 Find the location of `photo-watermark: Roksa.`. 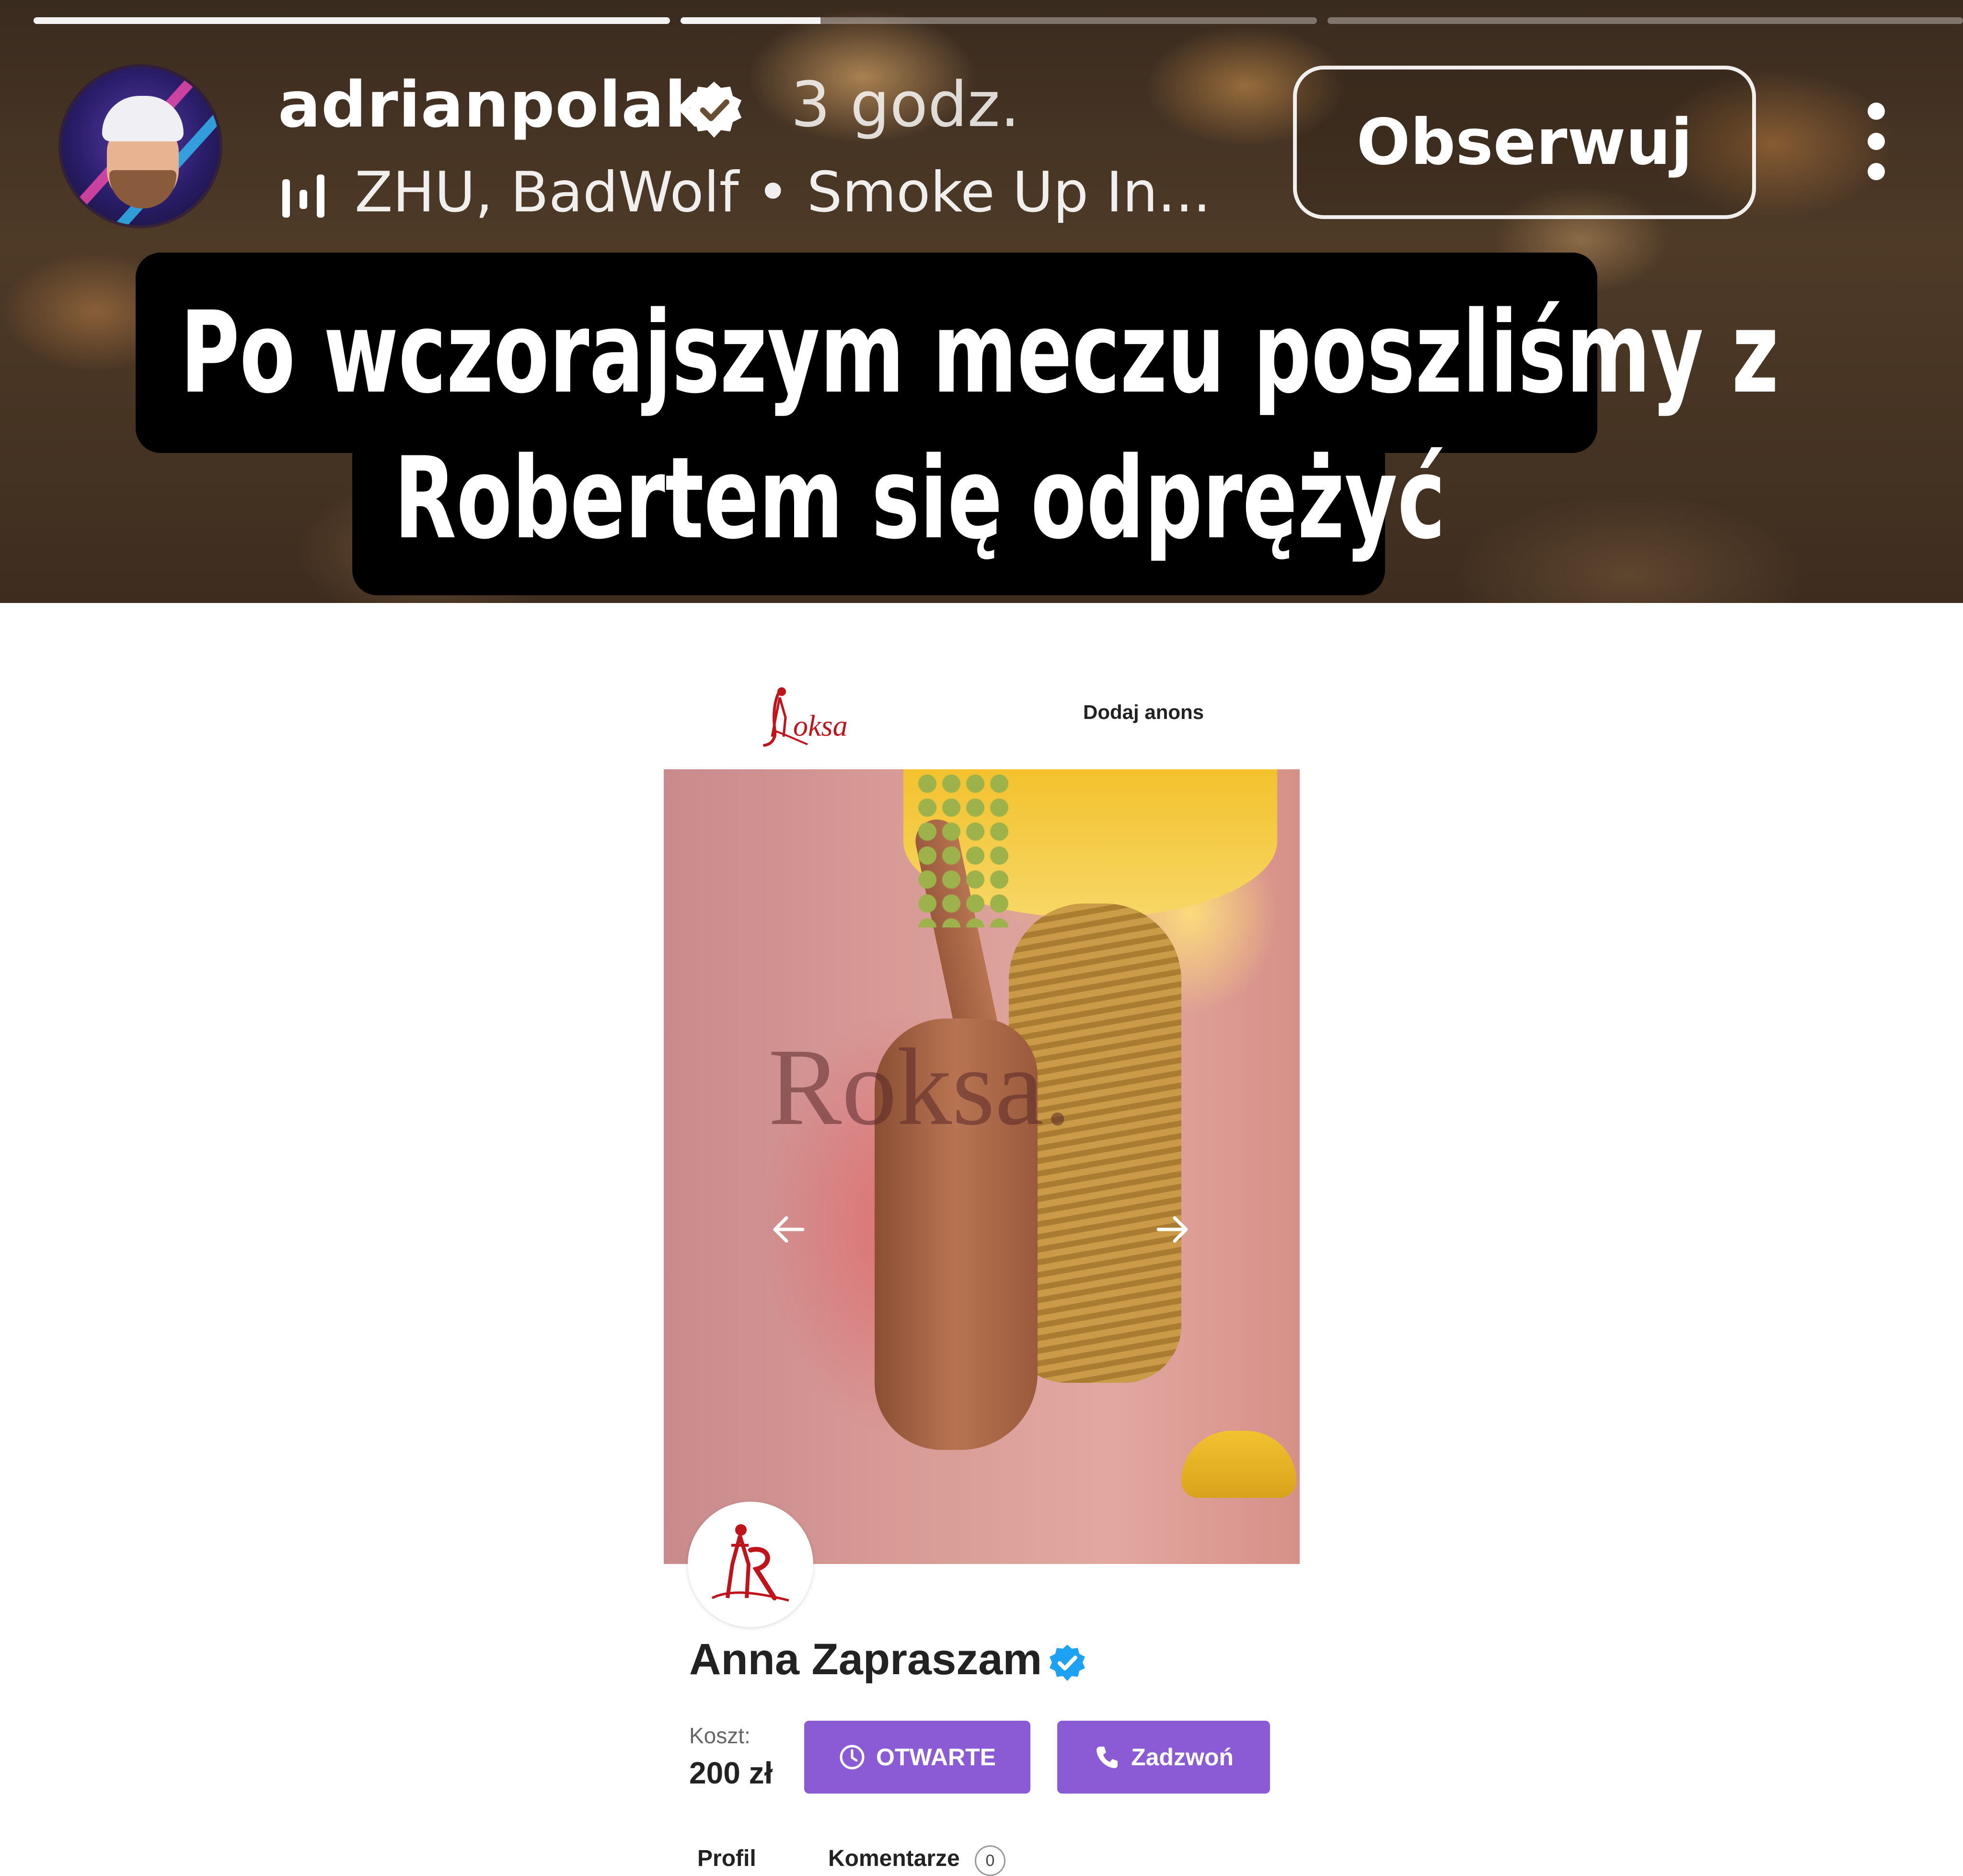

photo-watermark: Roksa. is located at coordinates (920, 1087).